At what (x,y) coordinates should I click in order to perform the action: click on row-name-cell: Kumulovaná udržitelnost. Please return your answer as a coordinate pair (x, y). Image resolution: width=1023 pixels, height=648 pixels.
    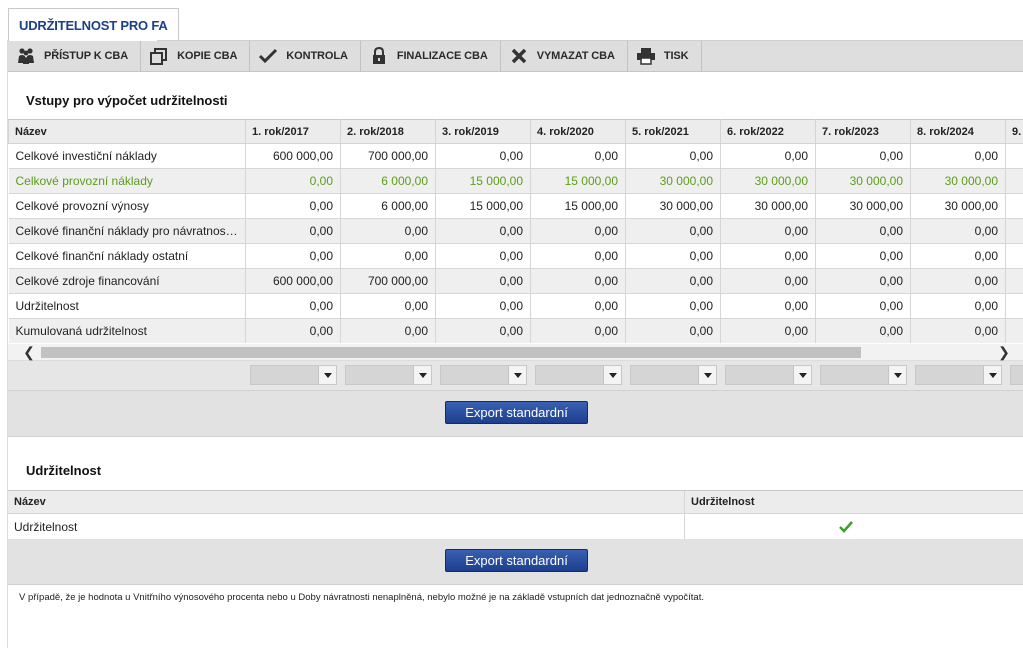
    Looking at the image, I should click on (127, 330).